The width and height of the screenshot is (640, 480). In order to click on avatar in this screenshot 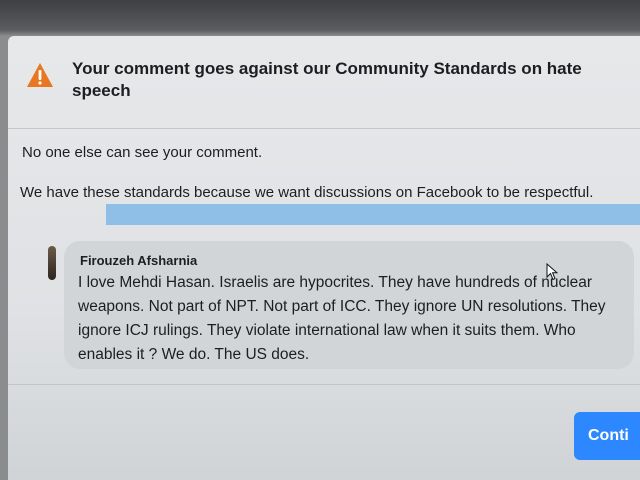, I will do `click(52, 263)`.